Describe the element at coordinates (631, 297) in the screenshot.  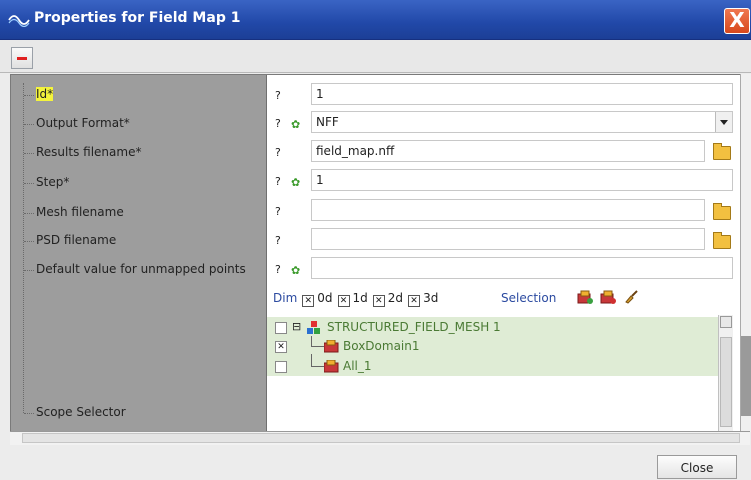
I see `clear-selection-broom-icon` at that location.